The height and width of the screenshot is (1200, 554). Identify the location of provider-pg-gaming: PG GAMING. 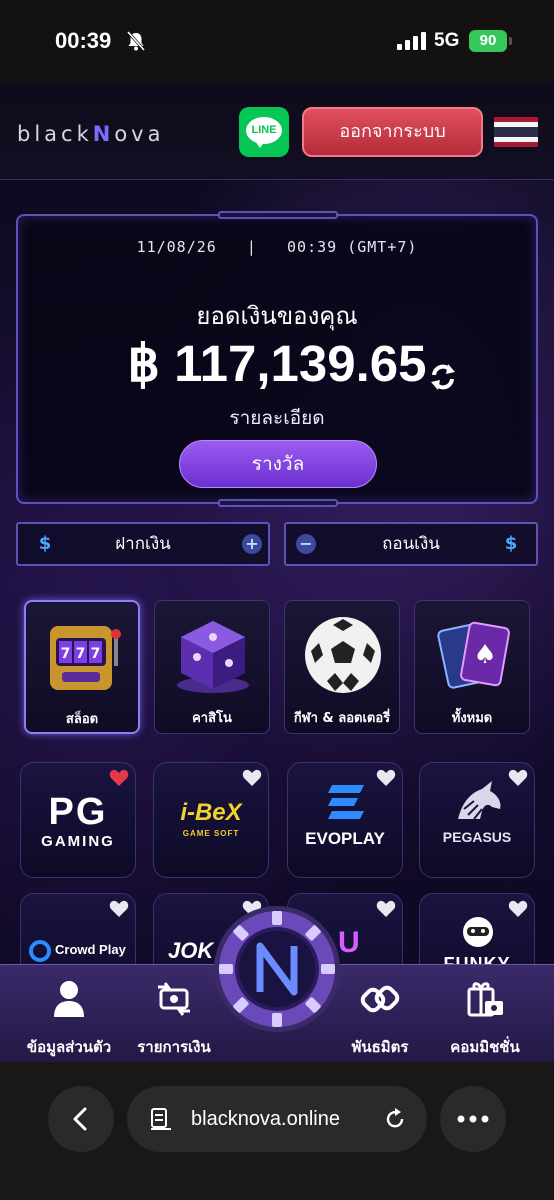
(78, 820).